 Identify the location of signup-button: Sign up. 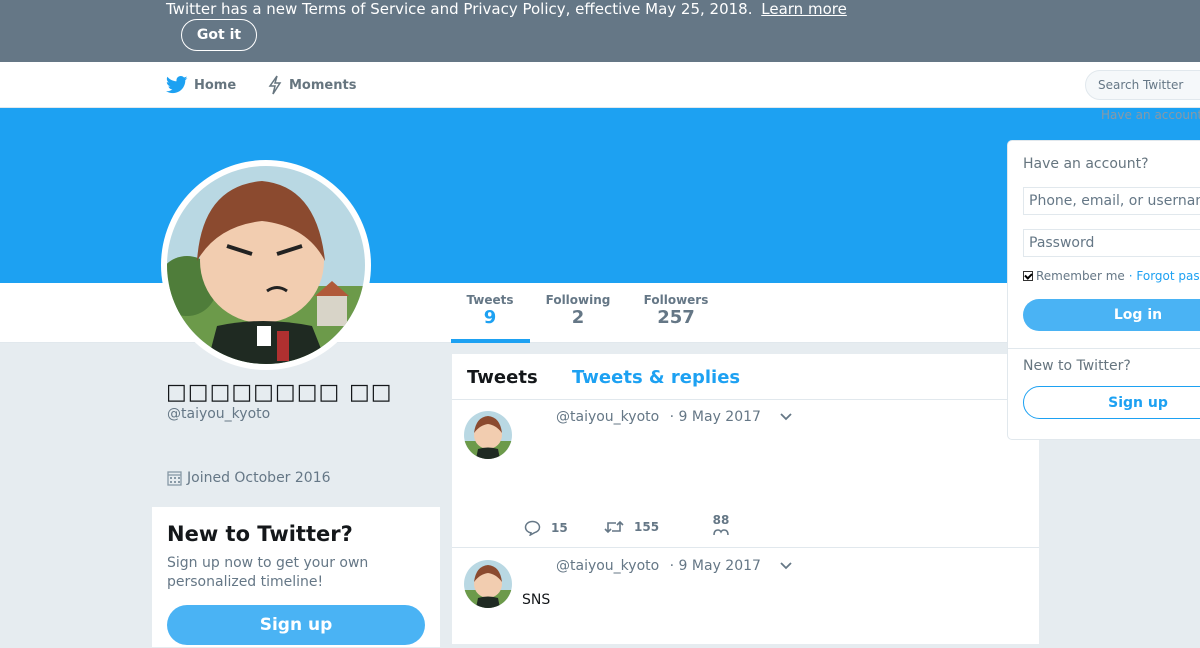
(1111, 402).